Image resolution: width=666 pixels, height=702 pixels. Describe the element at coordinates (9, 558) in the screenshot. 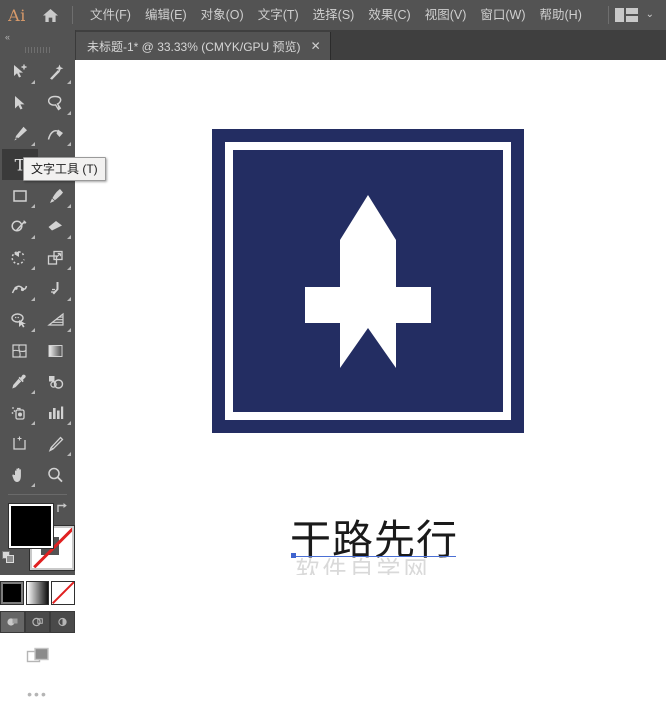

I see `default-fill-stroke-icon` at that location.